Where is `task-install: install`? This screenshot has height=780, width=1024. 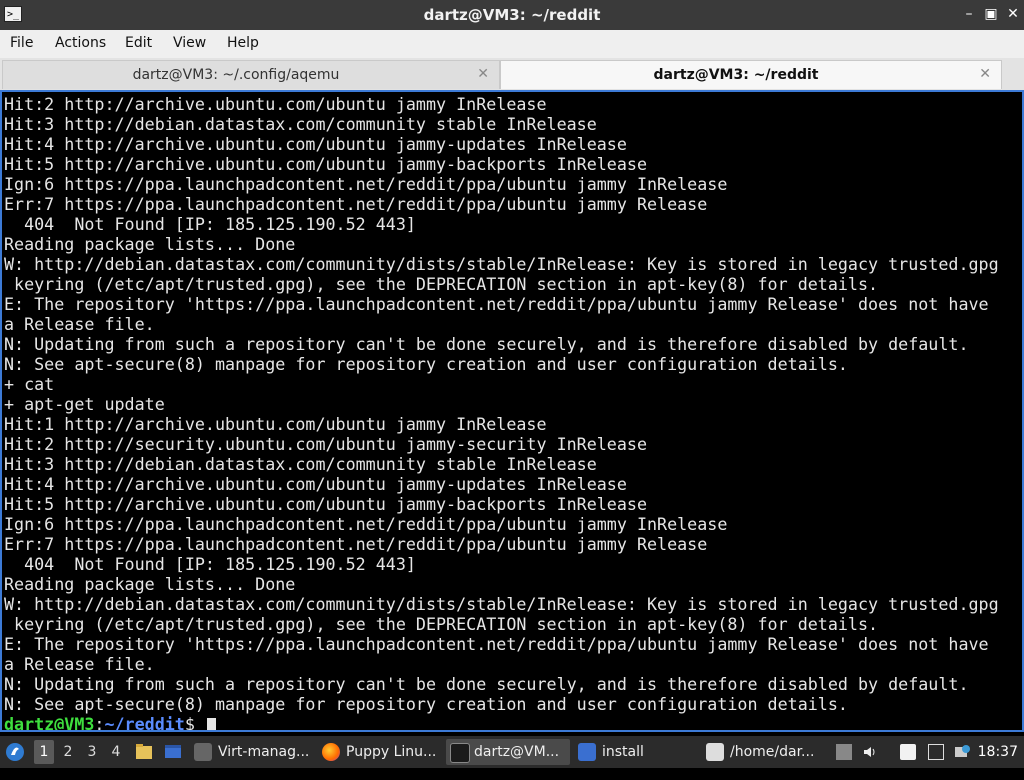
task-install: install is located at coordinates (636, 752).